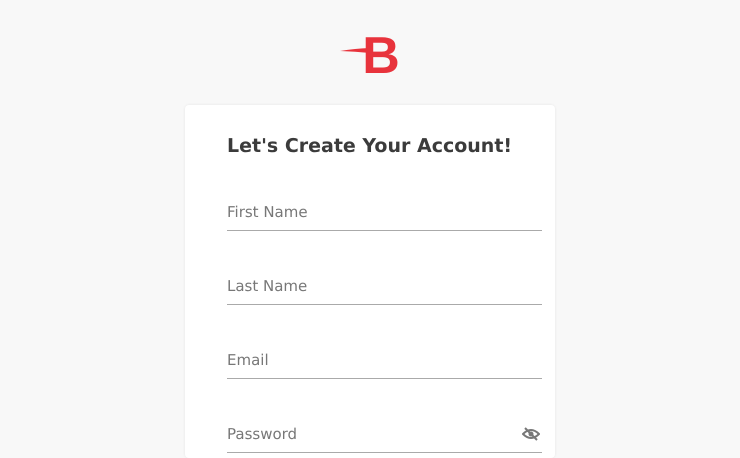 The image size is (740, 458). I want to click on input-field: Last Name, so click(384, 286).